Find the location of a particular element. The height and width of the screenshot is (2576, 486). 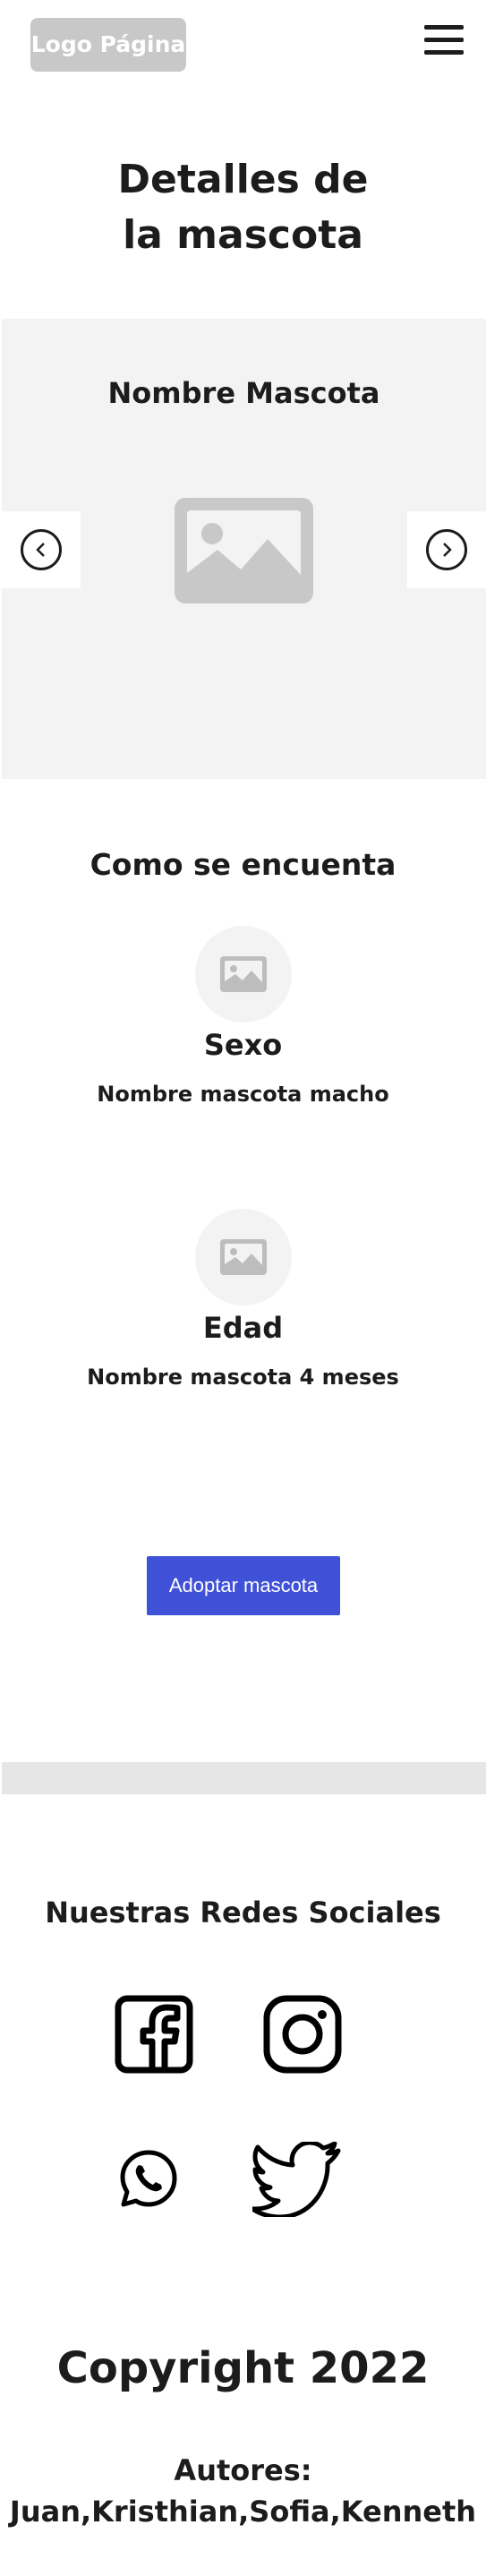

sex-label: Sexo is located at coordinates (243, 1045).